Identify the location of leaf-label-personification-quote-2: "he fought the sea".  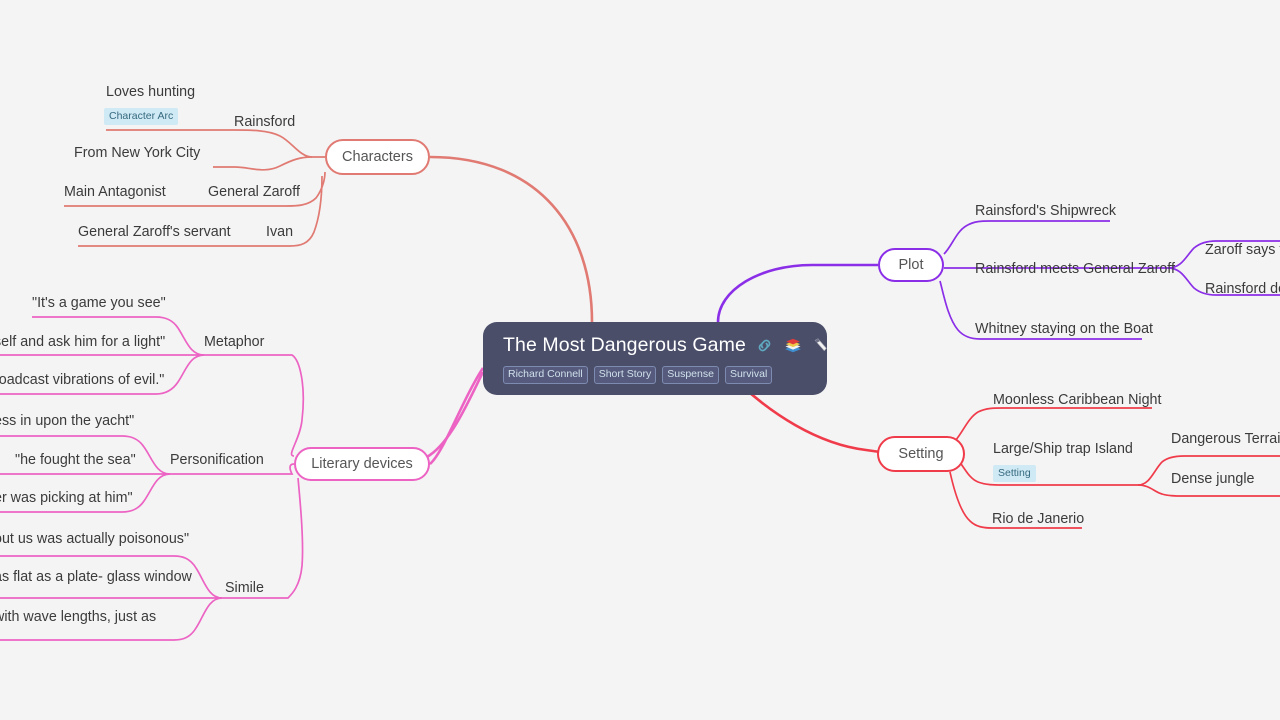
(75, 460).